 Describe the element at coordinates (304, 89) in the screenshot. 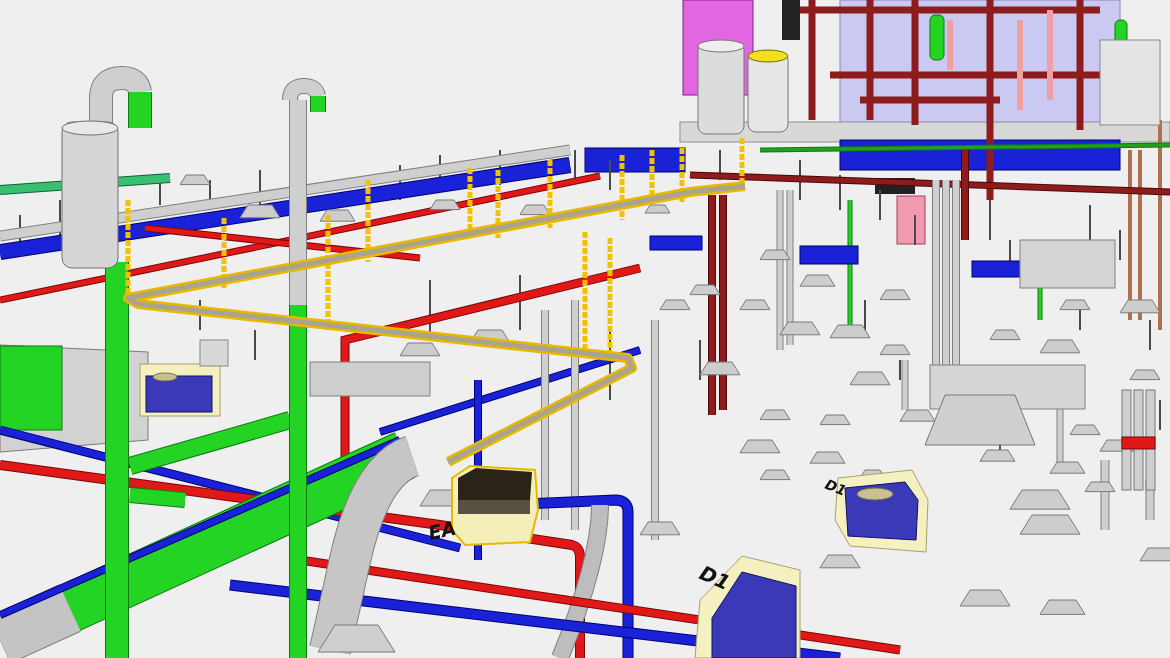

I see `pipe-elbow` at that location.